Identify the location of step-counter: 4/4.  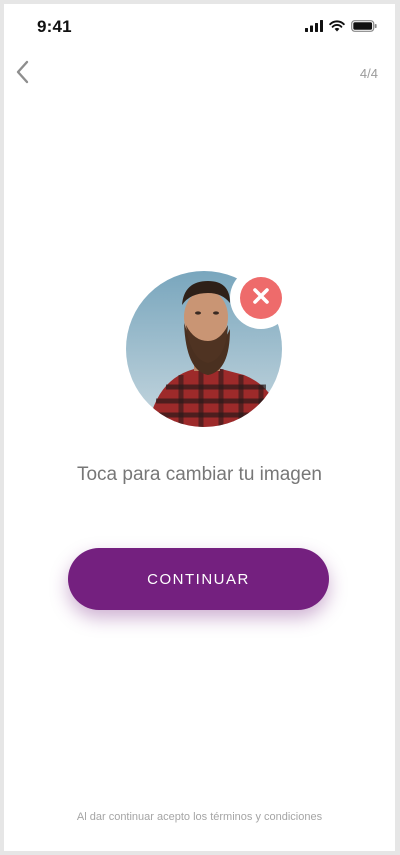
(368, 73).